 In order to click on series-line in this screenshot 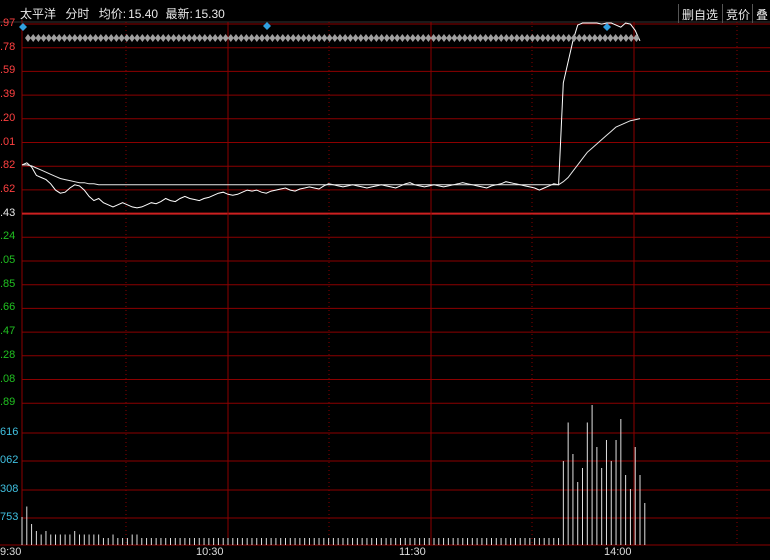, I will do `click(331, 152)`.